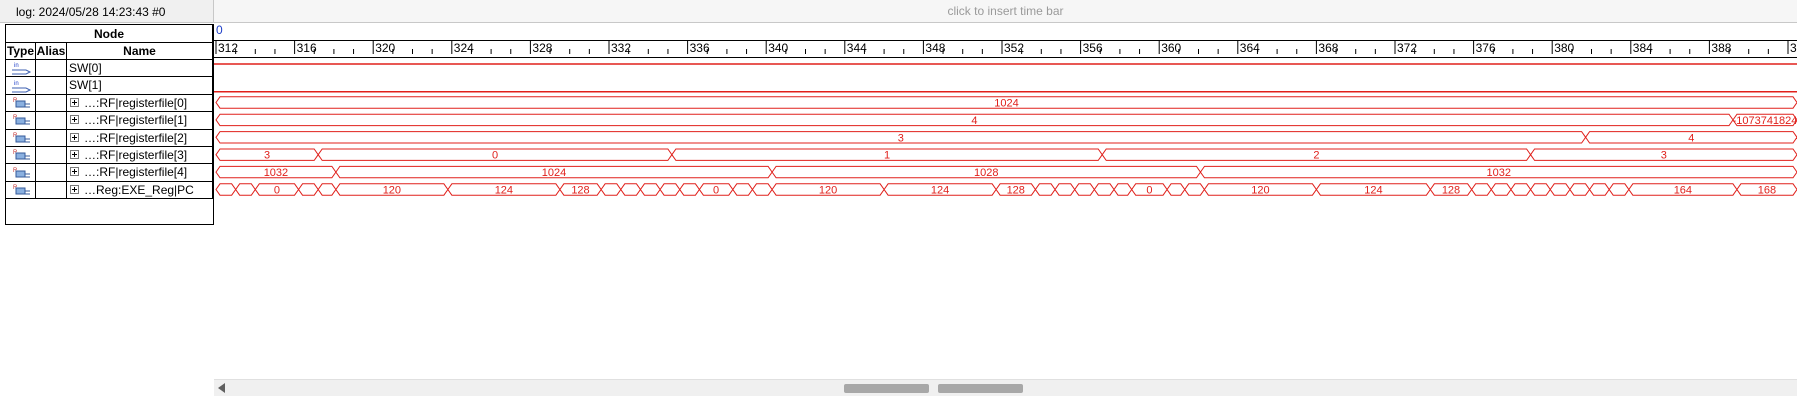 The width and height of the screenshot is (1797, 402). Describe the element at coordinates (778, 48) in the screenshot. I see `time-tick-label: 340` at that location.